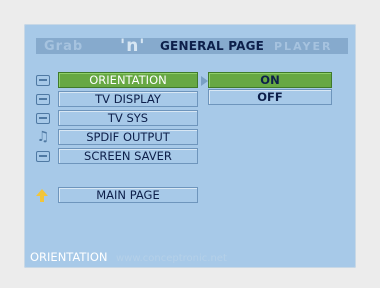 This screenshot has height=288, width=380. I want to click on brand-logo-right: PLAYER, so click(303, 46).